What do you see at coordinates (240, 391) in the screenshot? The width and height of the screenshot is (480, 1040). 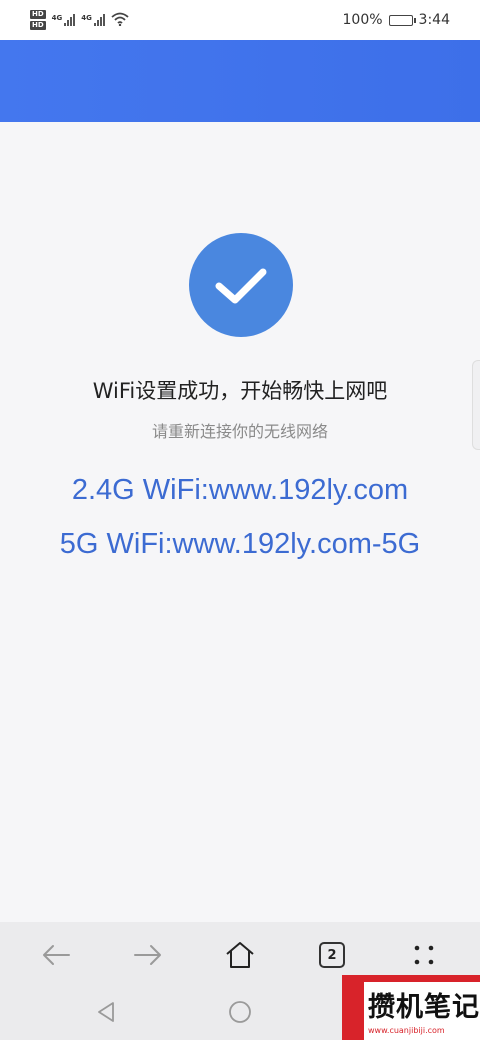 I see `success-title: WiFi设置成功，开始畅快上网吧` at bounding box center [240, 391].